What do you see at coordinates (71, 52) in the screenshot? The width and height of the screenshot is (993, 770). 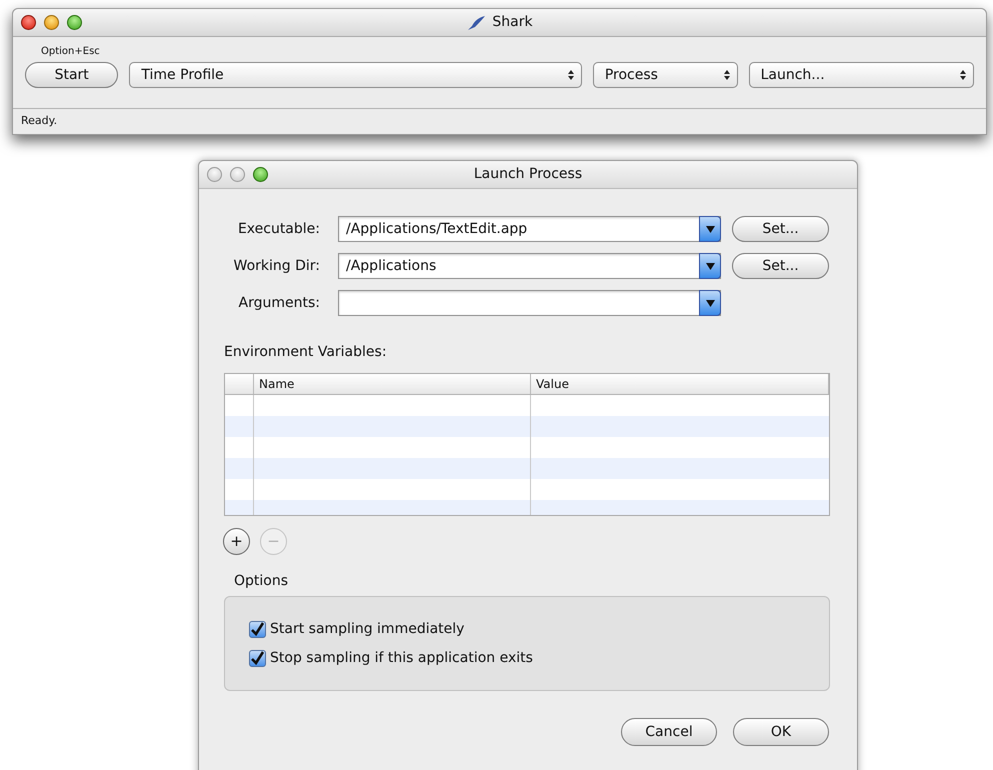 I see `shortcut-hint: Option+Esc` at bounding box center [71, 52].